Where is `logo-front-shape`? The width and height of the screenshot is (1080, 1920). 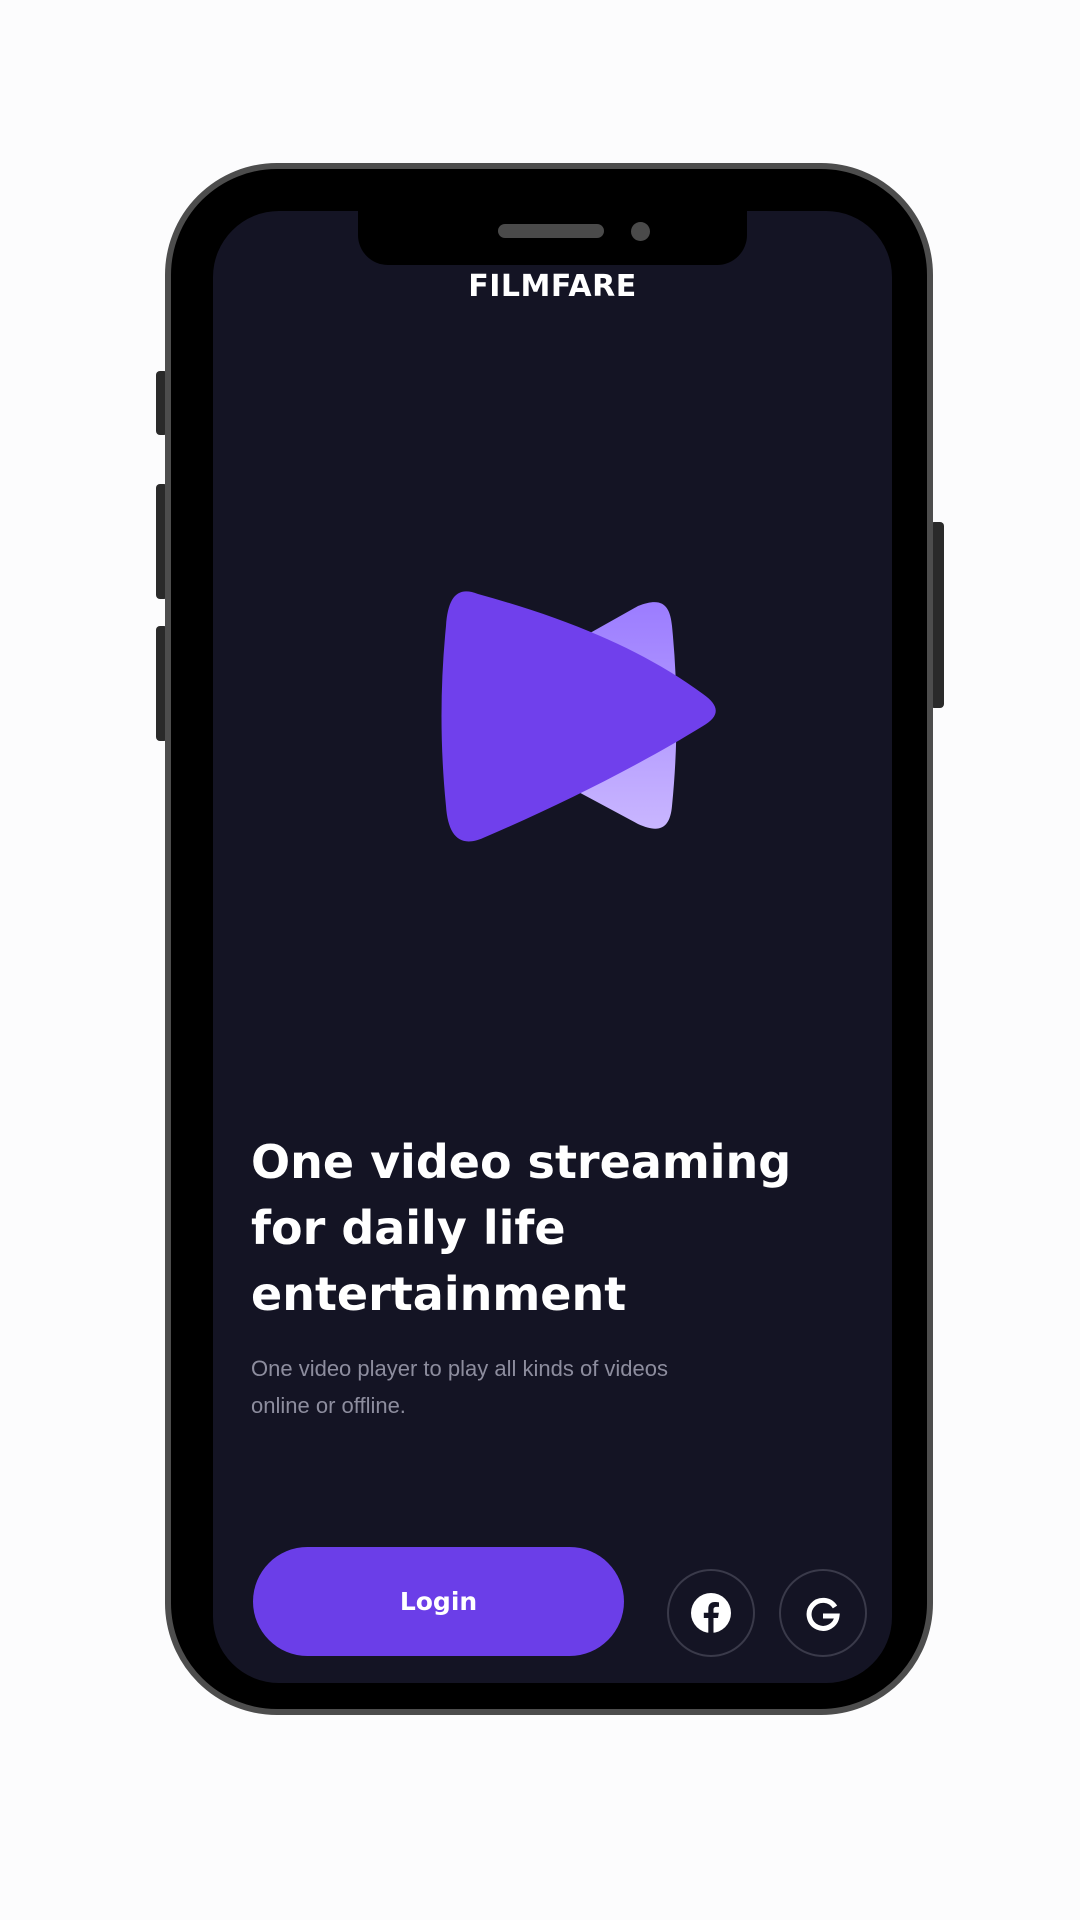
logo-front-shape is located at coordinates (578, 716).